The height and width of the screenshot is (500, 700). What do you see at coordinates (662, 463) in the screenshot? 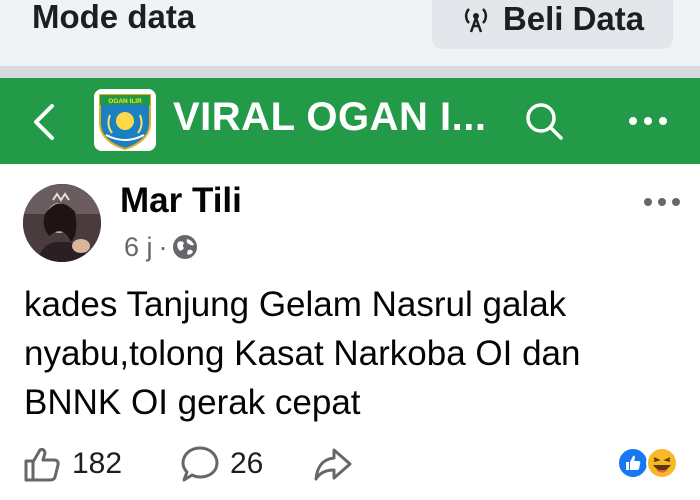
I see `haha-reaction-icon` at bounding box center [662, 463].